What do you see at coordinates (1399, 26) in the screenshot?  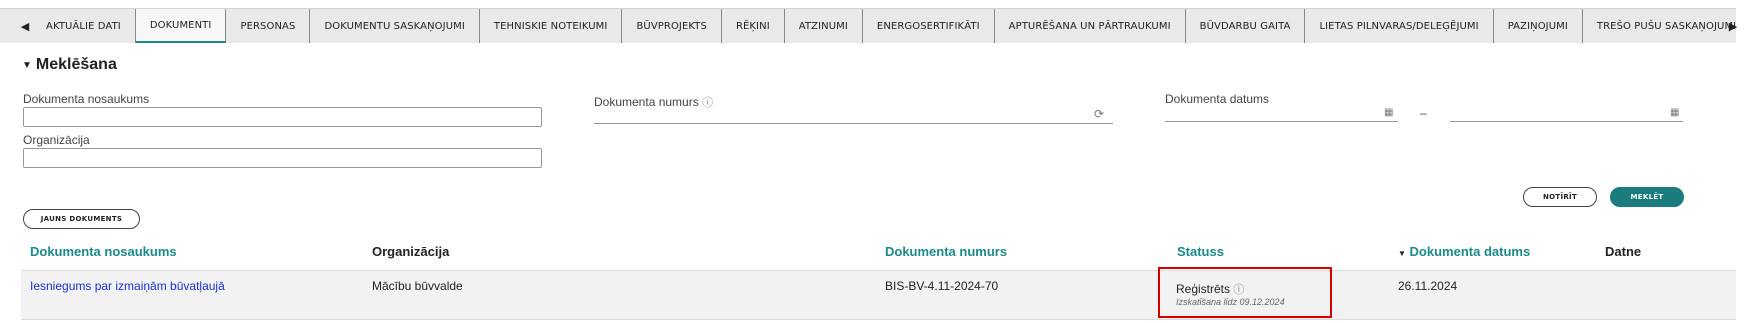 I see `tab-lietas-pilnvaras: LIETAS PILNVARAS/DELEĢĒJUMI` at bounding box center [1399, 26].